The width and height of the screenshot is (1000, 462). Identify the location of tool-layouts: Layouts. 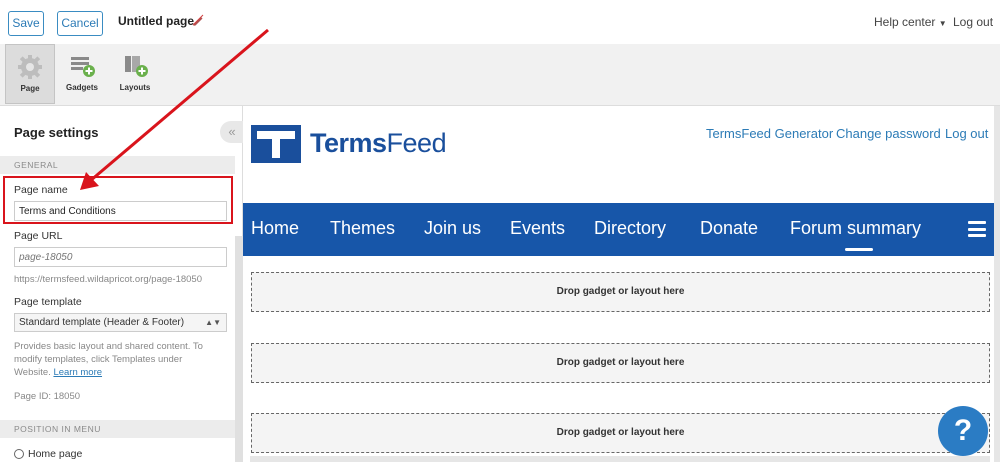
(135, 74).